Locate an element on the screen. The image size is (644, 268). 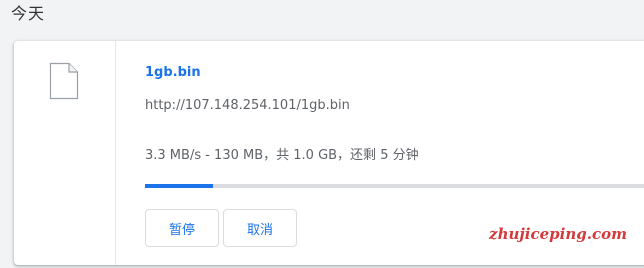
download-progress-bar is located at coordinates (394, 186).